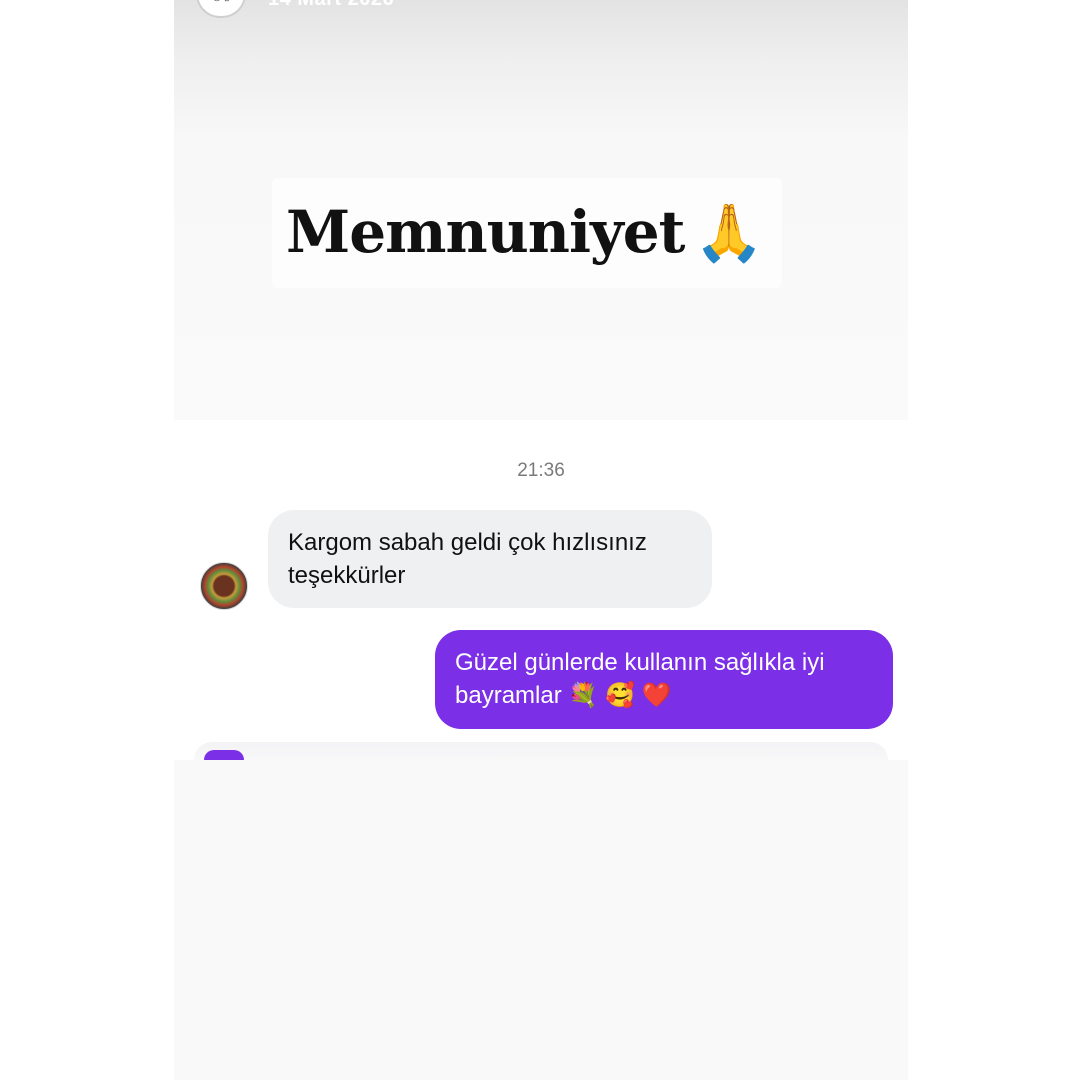 The width and height of the screenshot is (1080, 1080). Describe the element at coordinates (508, 695) in the screenshot. I see `outgoing-message-line-2-text: bayramlar` at that location.